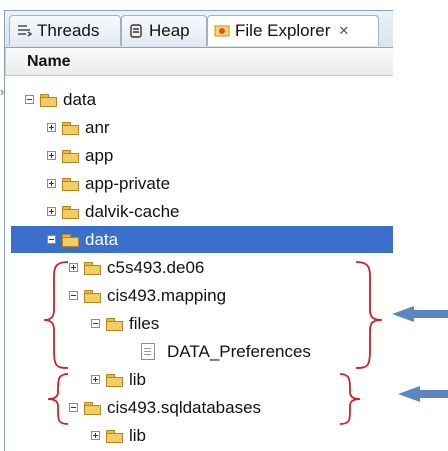 The image size is (448, 451). I want to click on right-brace-upper, so click(369, 315).